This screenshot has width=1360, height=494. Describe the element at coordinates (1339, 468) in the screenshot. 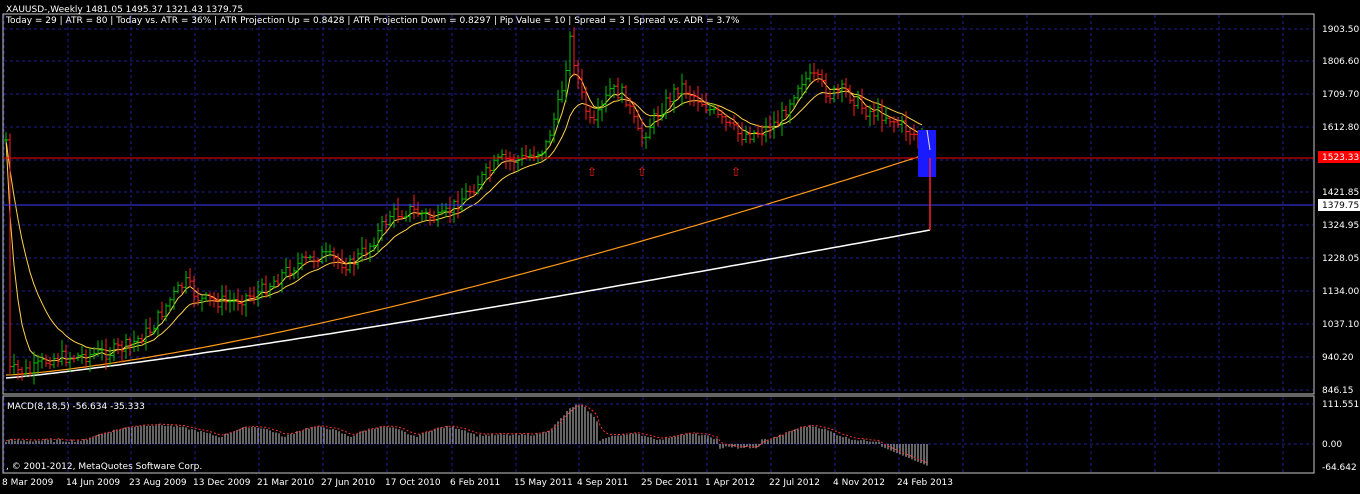

I see `macd-tick: -64.642` at that location.